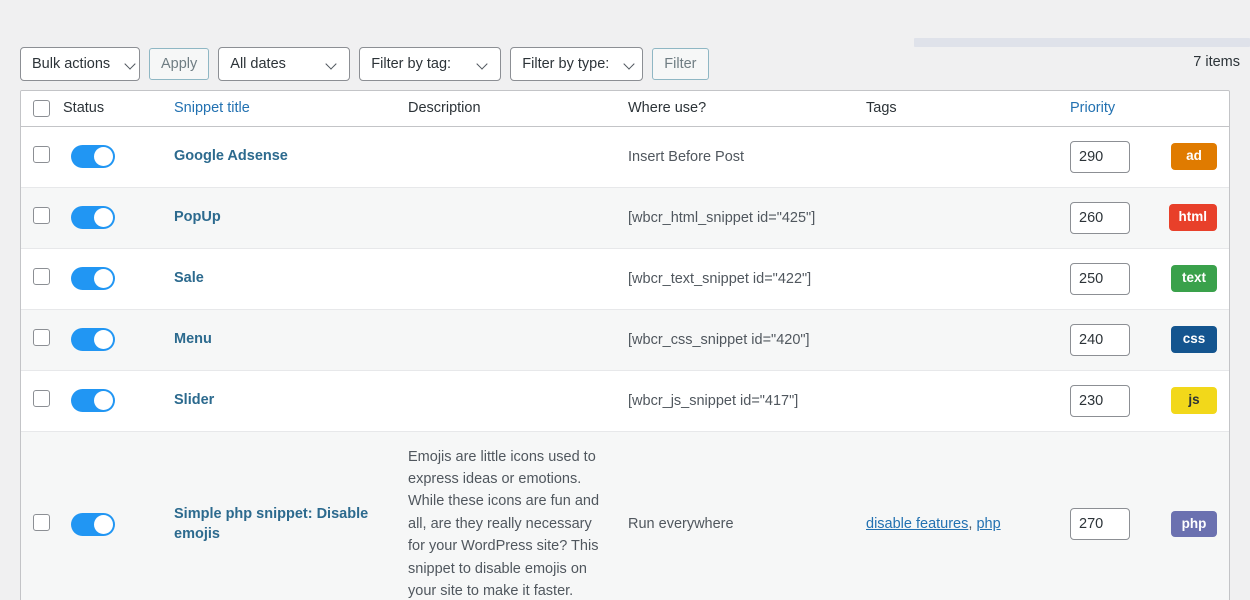  I want to click on table-row: Sale [wbcr_text_snippet id="422"] text, so click(625, 278).